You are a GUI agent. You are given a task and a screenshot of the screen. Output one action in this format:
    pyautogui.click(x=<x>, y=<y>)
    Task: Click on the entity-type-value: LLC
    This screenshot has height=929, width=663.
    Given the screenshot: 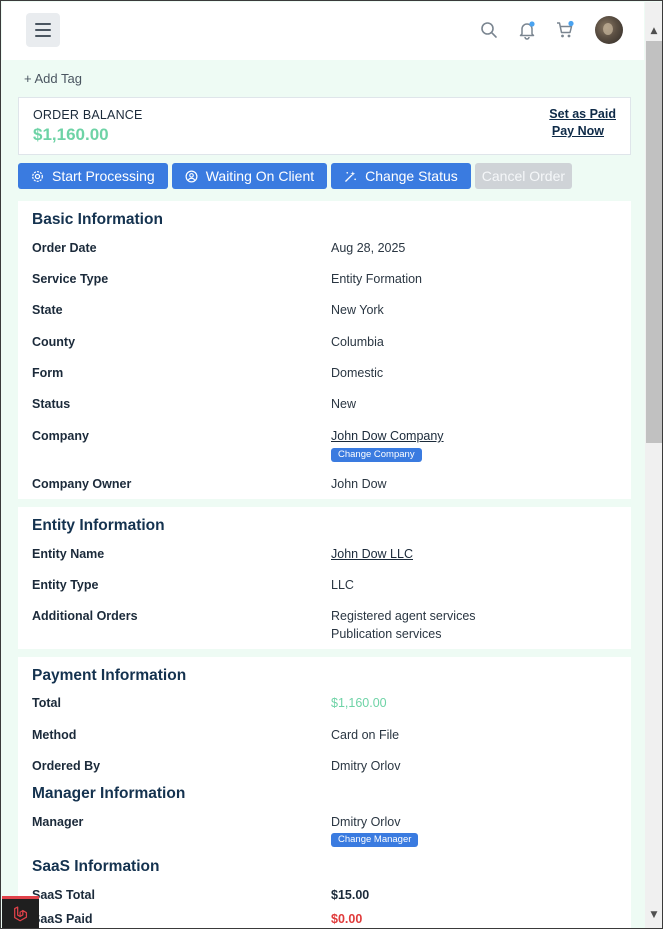 What is the action you would take?
    pyautogui.click(x=342, y=585)
    